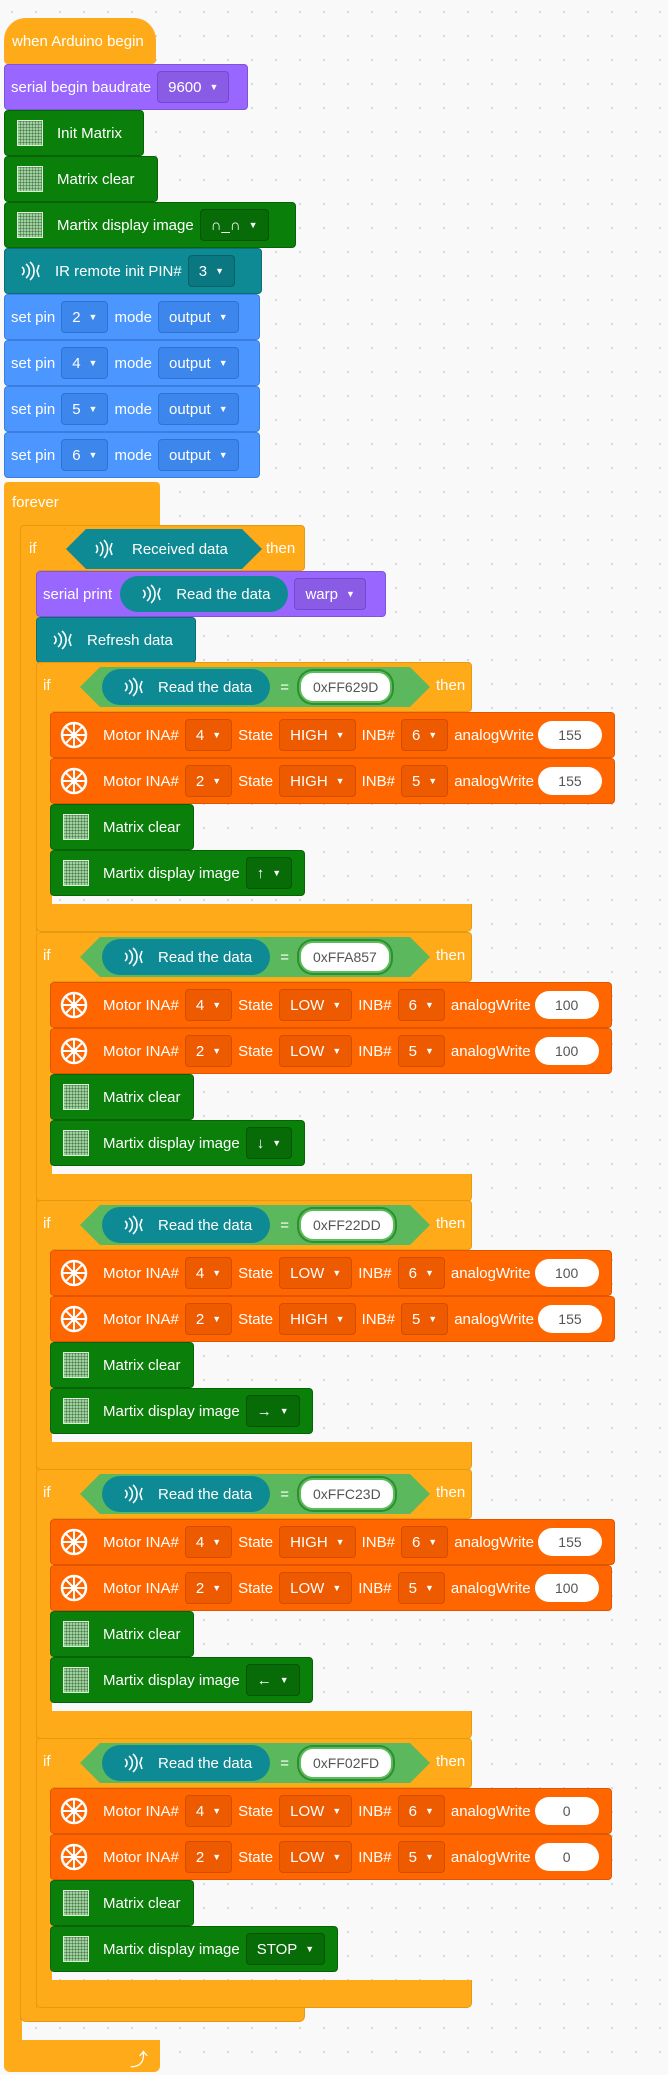 Image resolution: width=668 pixels, height=2075 pixels. What do you see at coordinates (85, 317) in the screenshot?
I see `pin-dropdown: 2 ▼` at bounding box center [85, 317].